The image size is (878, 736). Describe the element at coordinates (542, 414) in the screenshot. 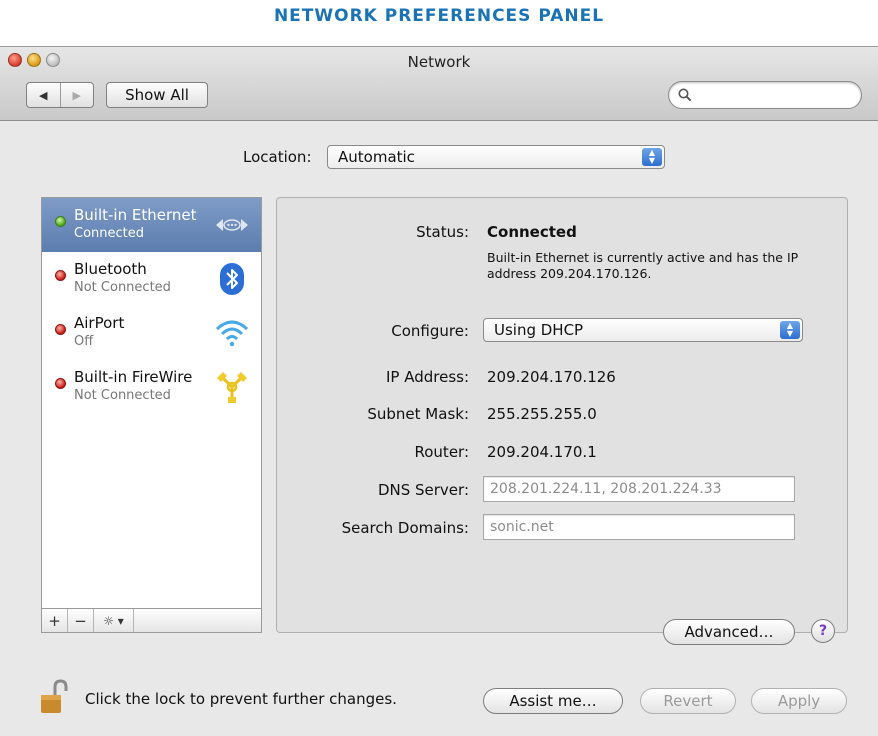

I see `subnet-mask-value: 255.255.255.0` at that location.